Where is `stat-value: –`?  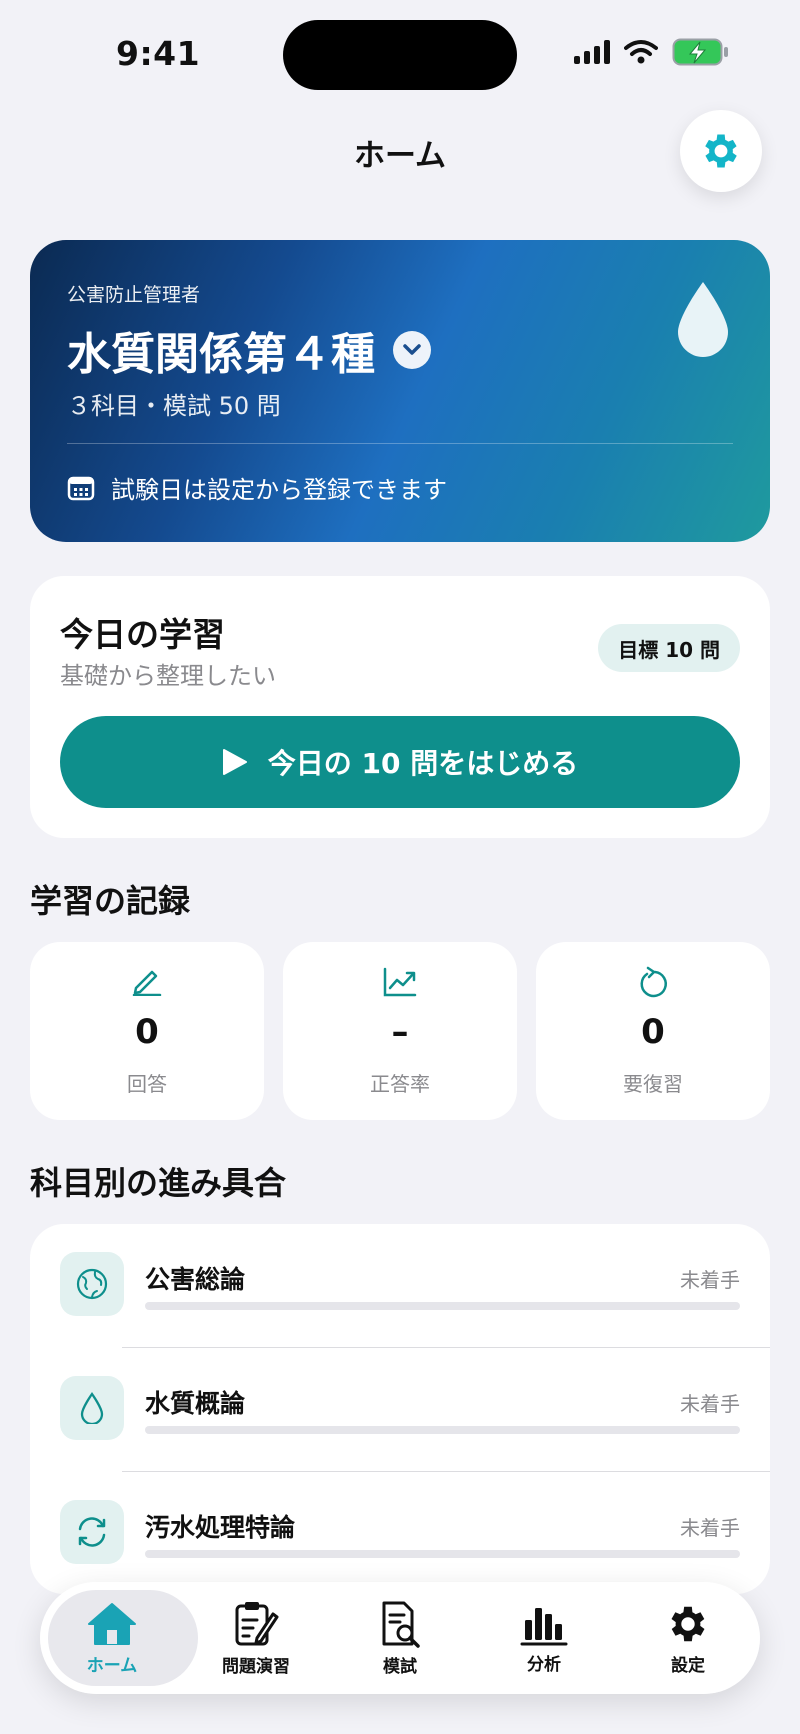
stat-value: – is located at coordinates (400, 1032).